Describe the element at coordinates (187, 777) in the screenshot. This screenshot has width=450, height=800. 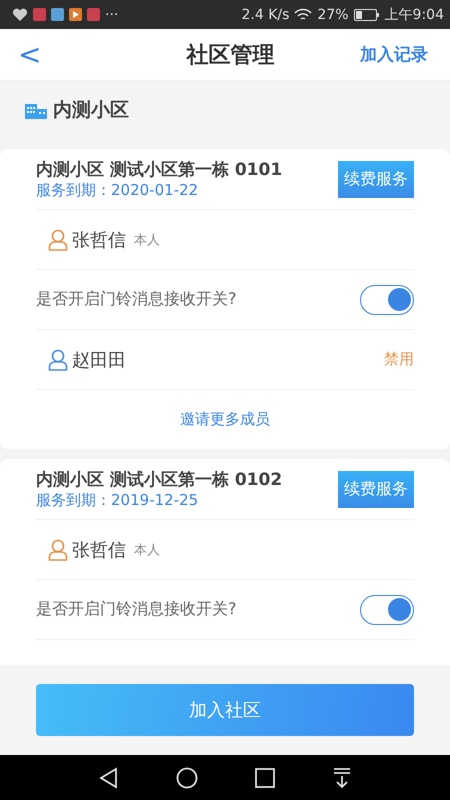
I see `home-icon` at that location.